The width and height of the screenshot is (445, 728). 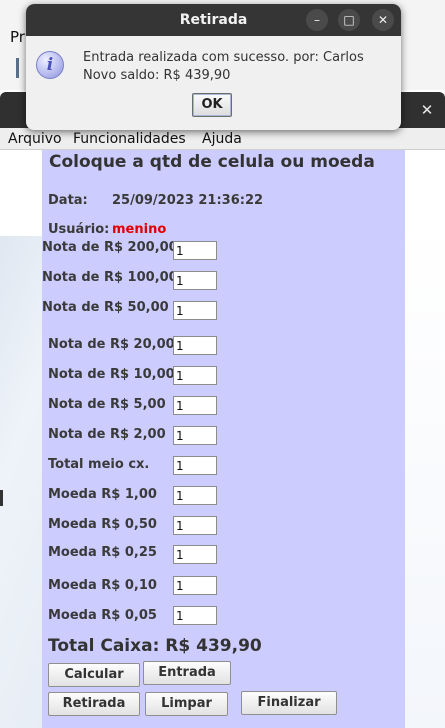 I want to click on denomination-label: Moeda R$ 0,10, so click(x=102, y=585).